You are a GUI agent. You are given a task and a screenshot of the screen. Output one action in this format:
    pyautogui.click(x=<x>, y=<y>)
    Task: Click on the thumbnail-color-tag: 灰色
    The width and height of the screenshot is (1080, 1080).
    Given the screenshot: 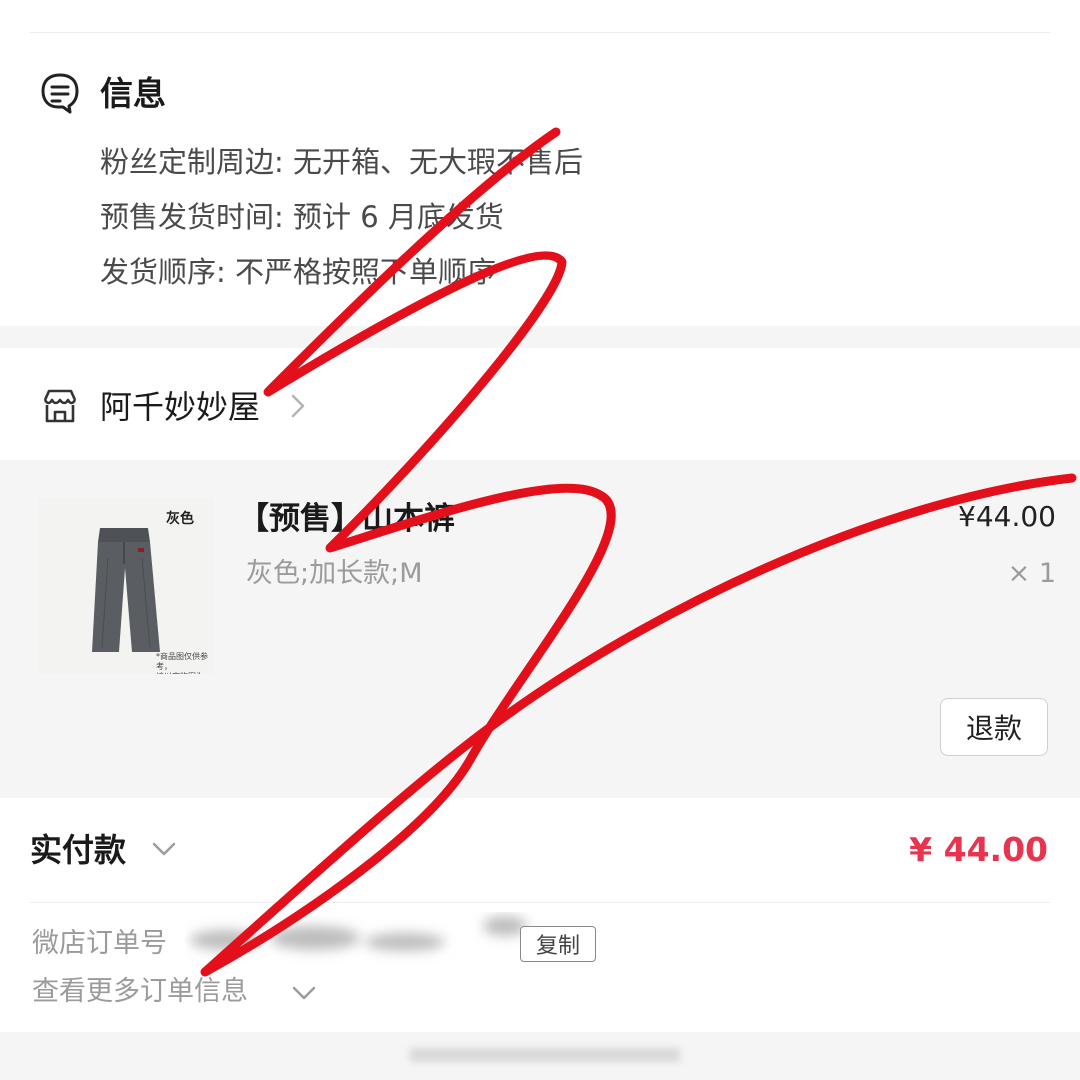 What is the action you would take?
    pyautogui.click(x=180, y=519)
    